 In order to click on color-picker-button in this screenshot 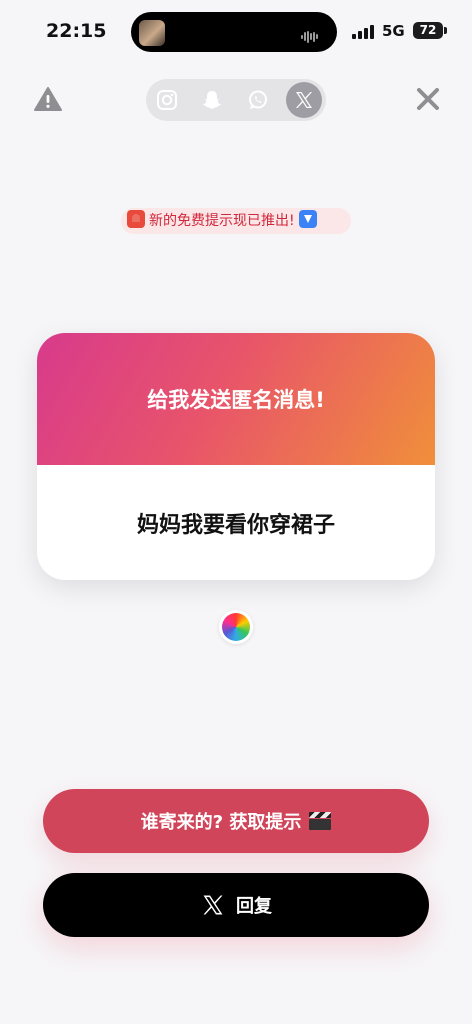, I will do `click(236, 627)`.